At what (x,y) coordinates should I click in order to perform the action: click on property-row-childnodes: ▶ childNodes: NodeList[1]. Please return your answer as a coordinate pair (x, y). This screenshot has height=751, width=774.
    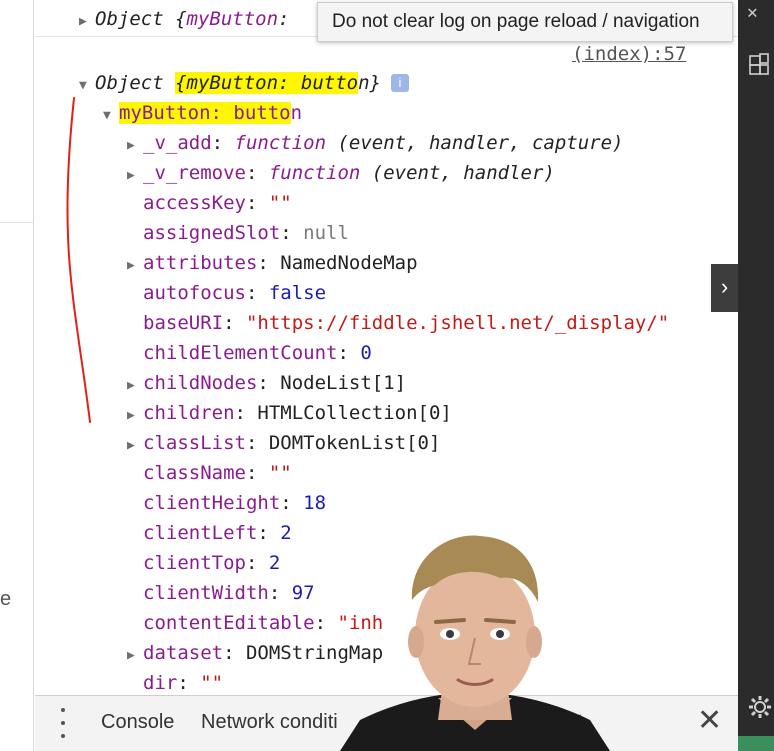
    Looking at the image, I should click on (266, 383).